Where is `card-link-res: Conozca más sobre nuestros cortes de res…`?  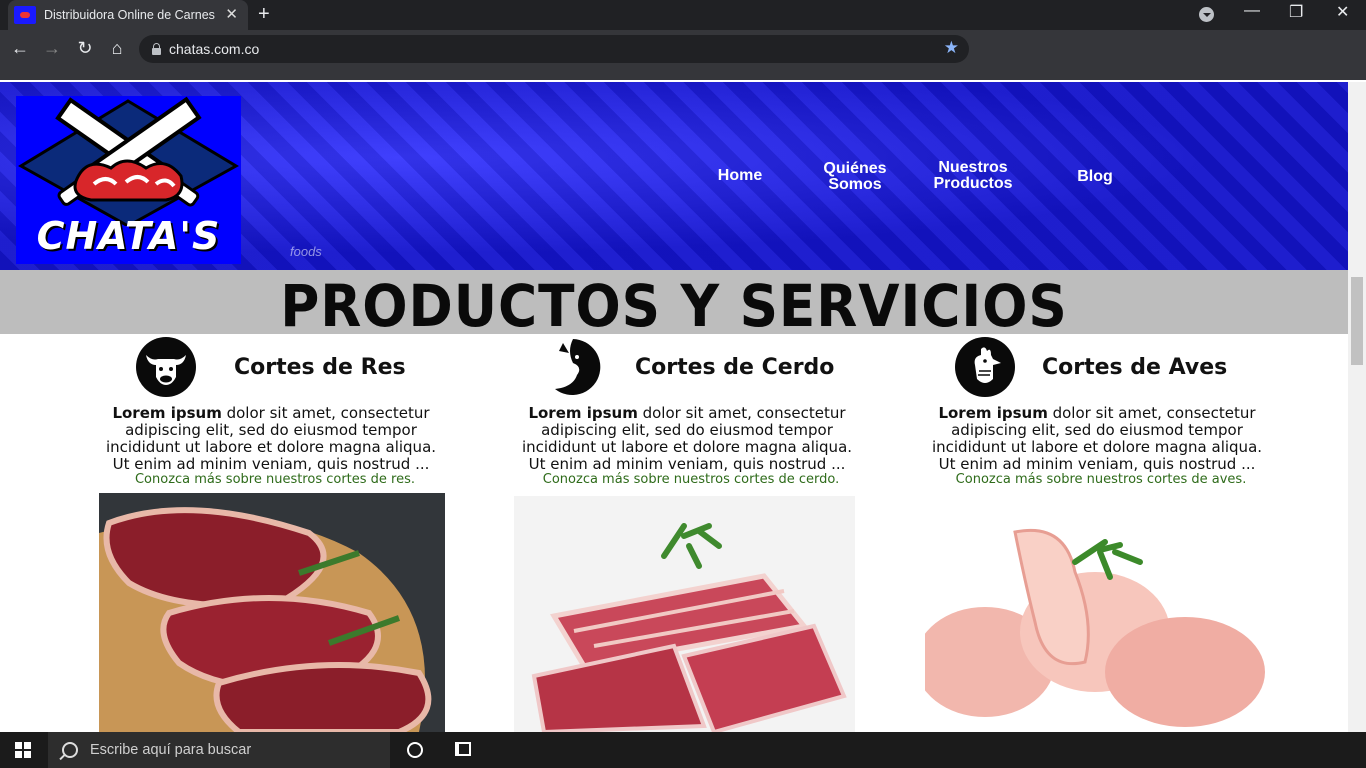
card-link-res: Conozca más sobre nuestros cortes de res… is located at coordinates (275, 479).